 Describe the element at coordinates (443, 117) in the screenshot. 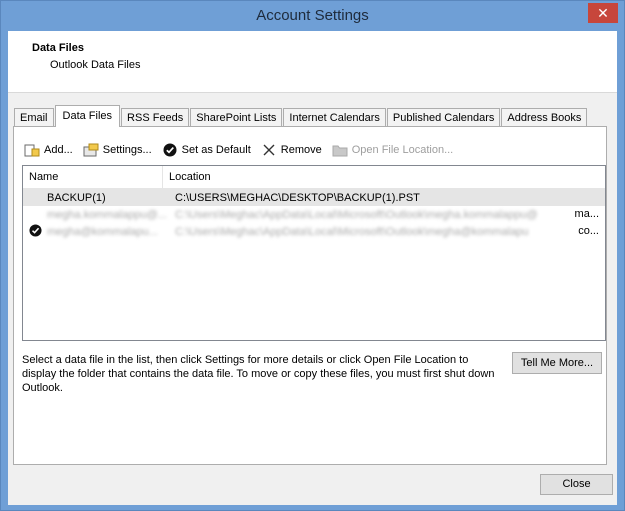

I see `tab-published-calendars: Published Calendars` at that location.